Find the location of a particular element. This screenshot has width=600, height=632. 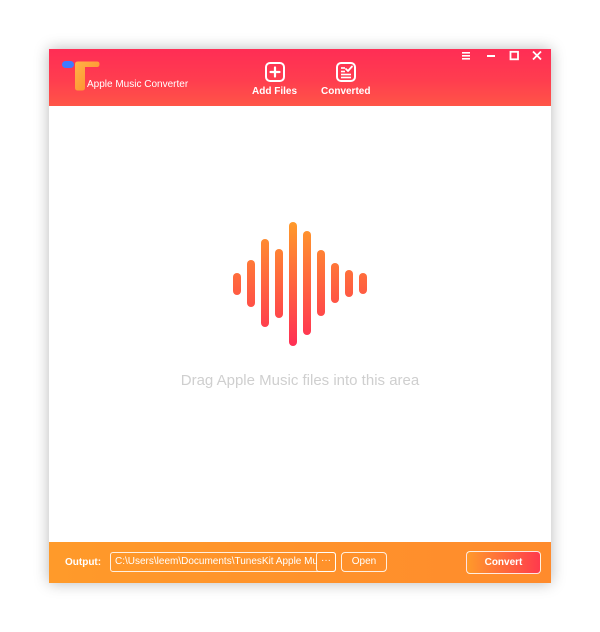

hamburger-menu-icon is located at coordinates (466, 56).